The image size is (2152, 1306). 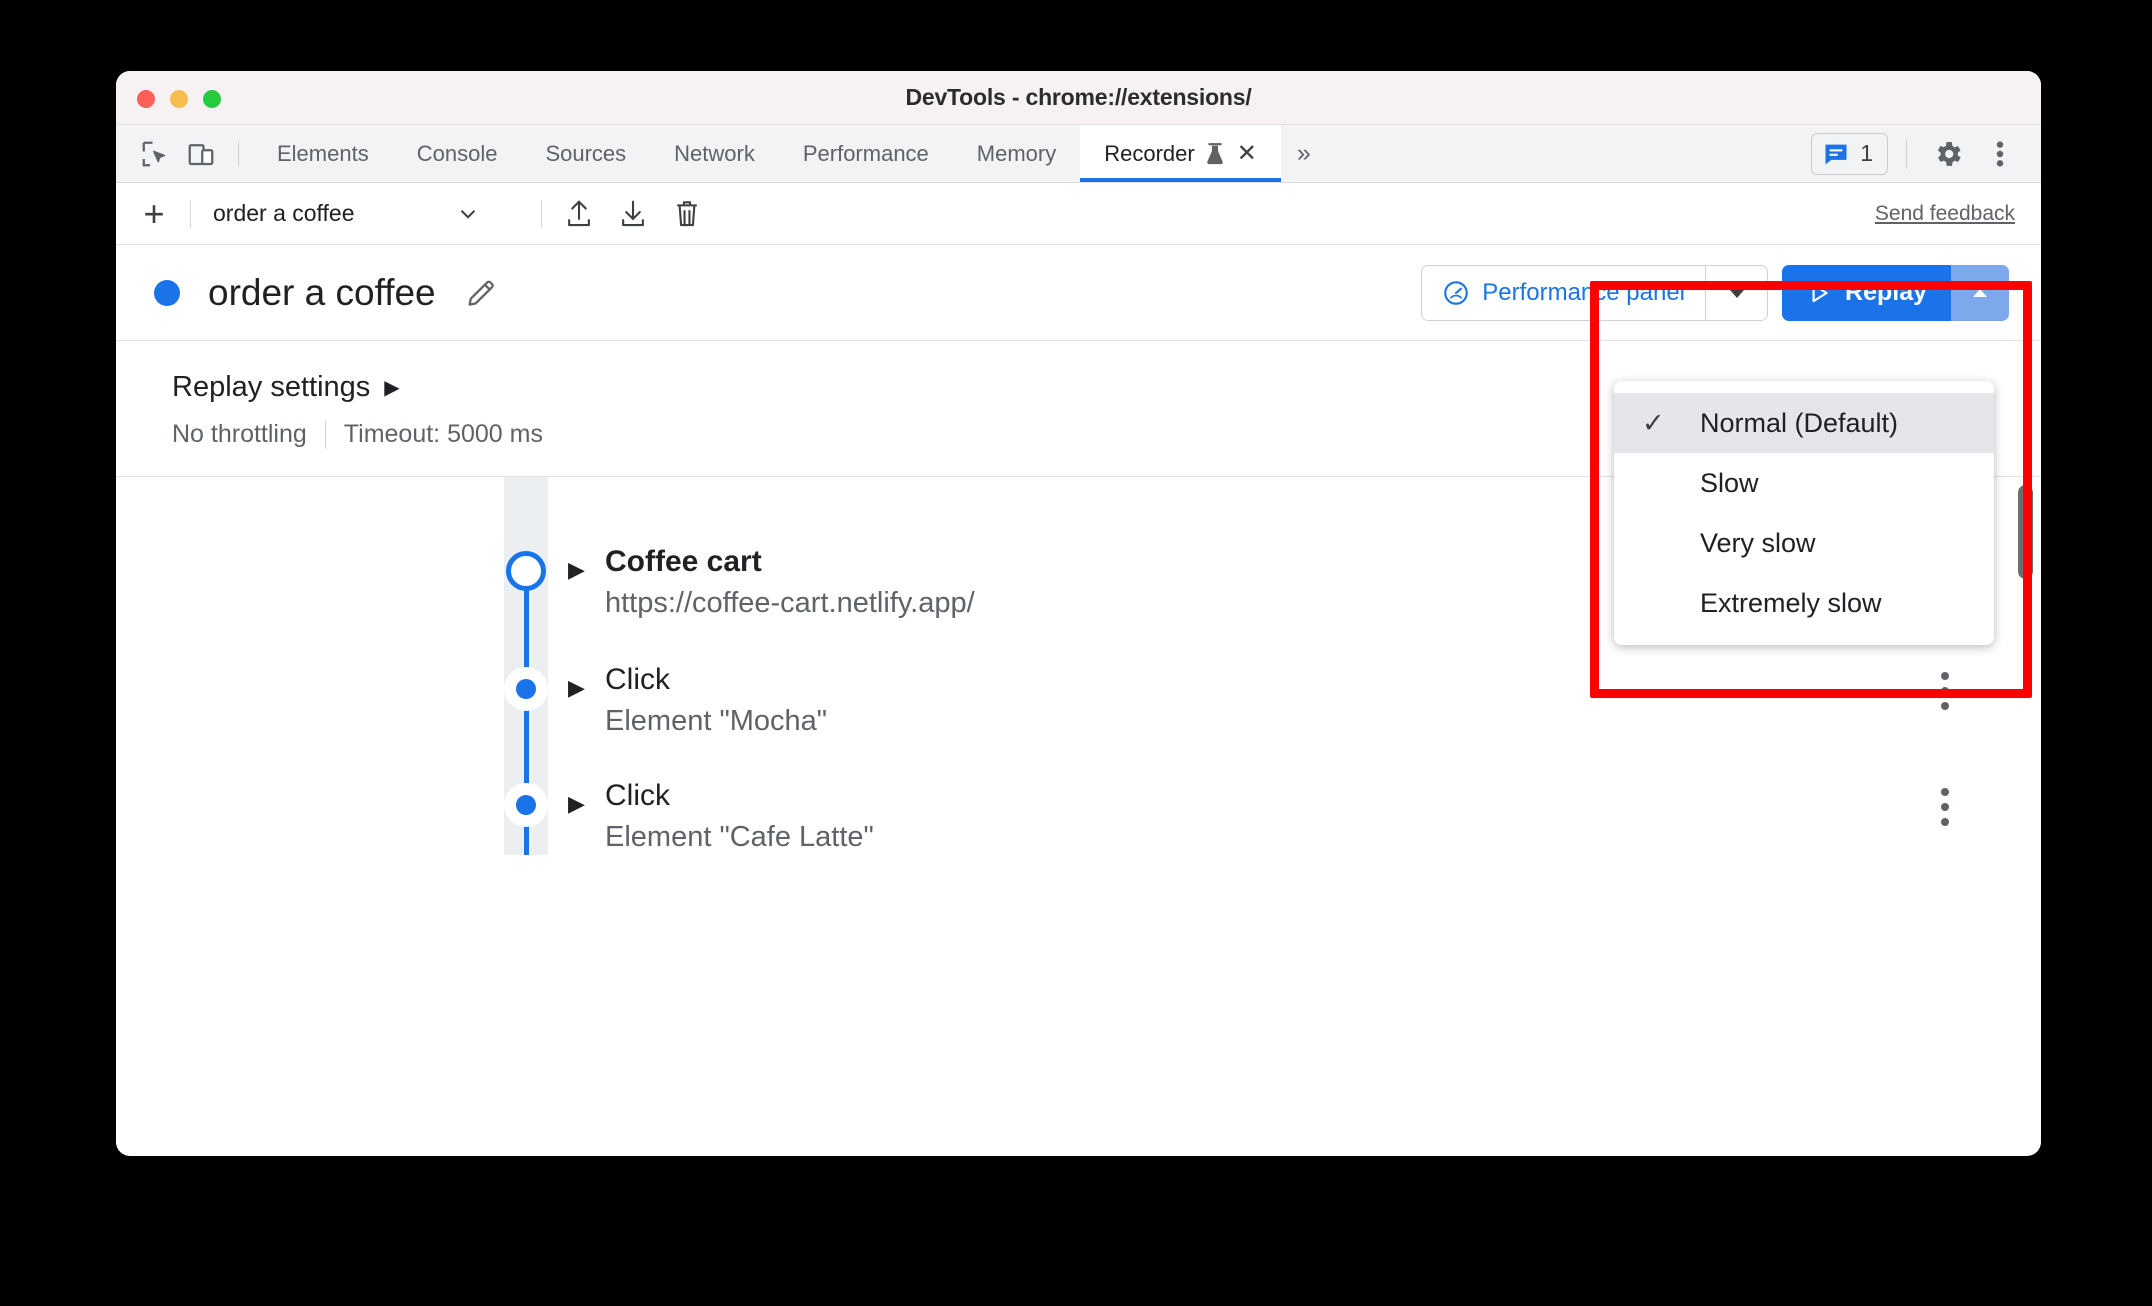 I want to click on performance-panel-dropdown-button, so click(x=1736, y=292).